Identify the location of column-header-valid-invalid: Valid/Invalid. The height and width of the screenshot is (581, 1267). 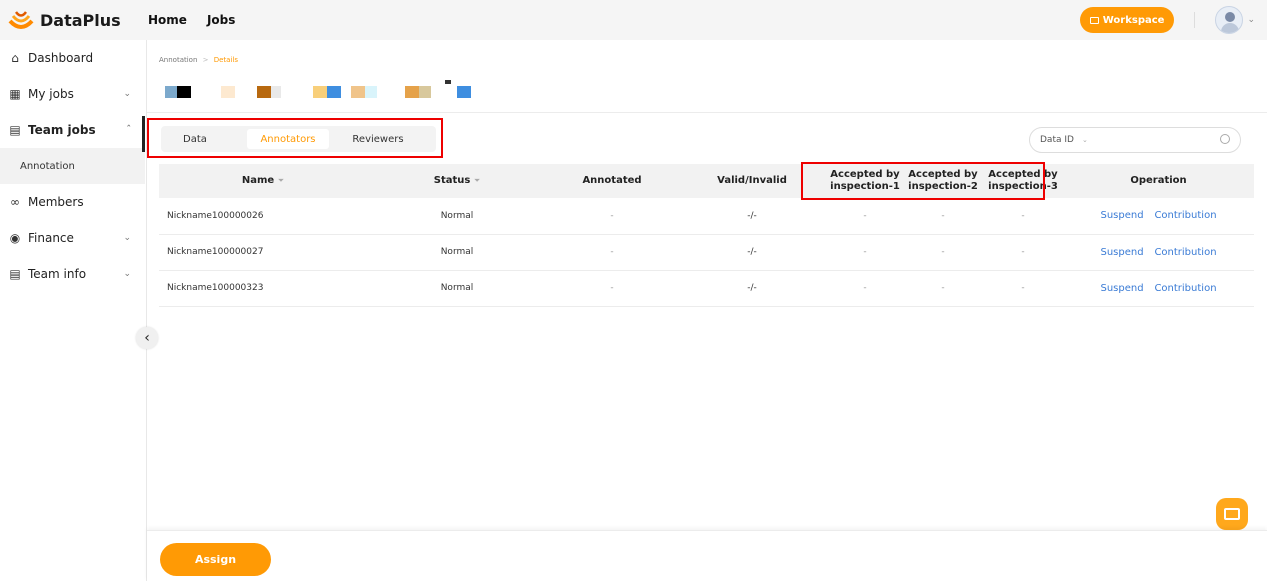
(752, 181).